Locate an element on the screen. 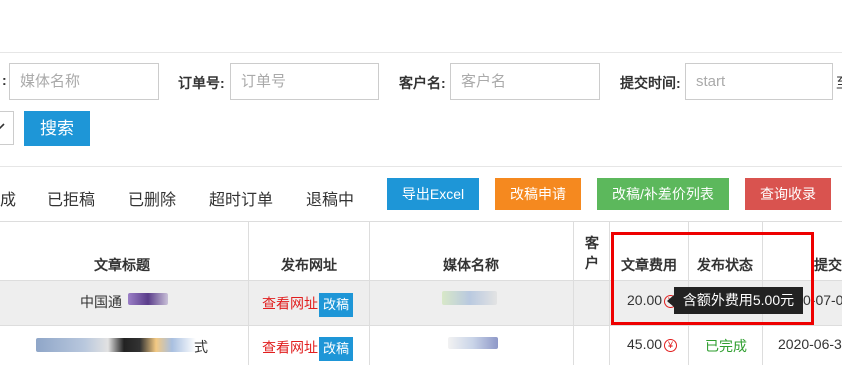  view-receipt-button: 查询收录 is located at coordinates (788, 194).